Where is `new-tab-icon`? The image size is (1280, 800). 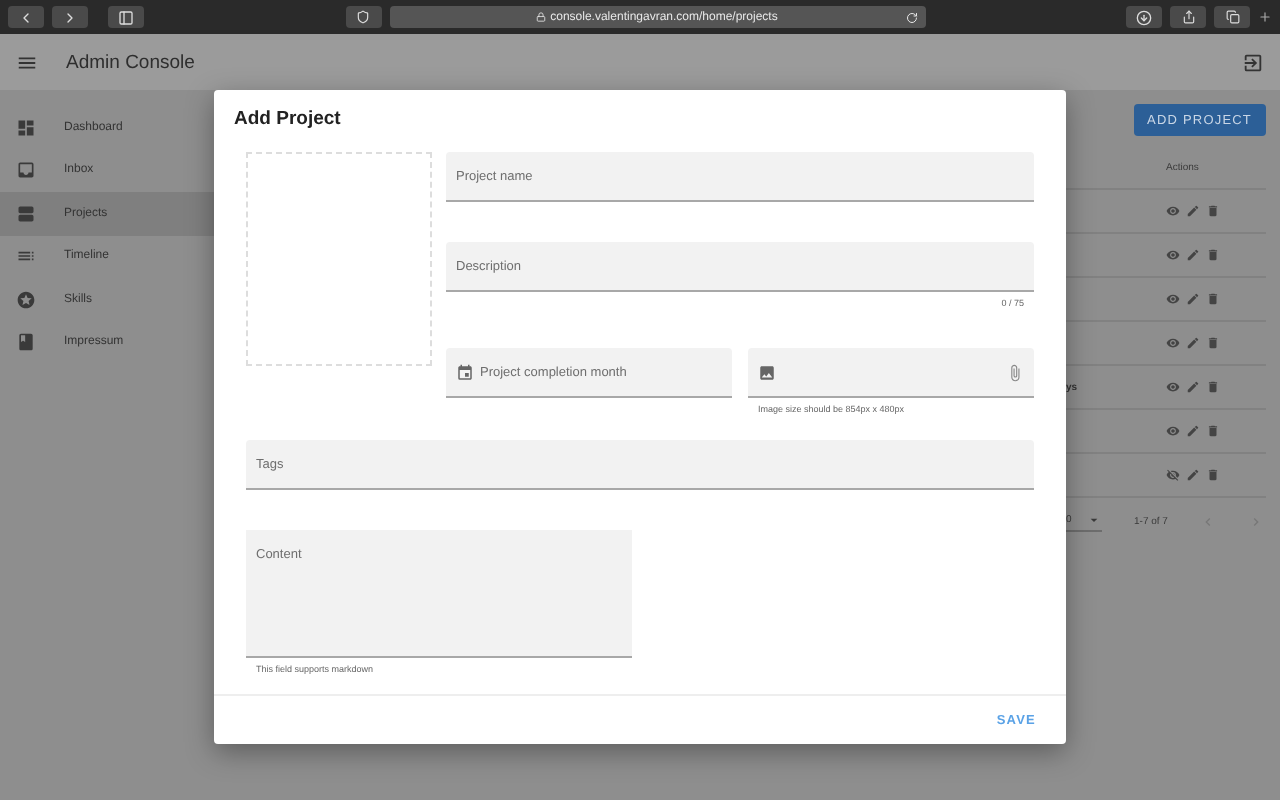 new-tab-icon is located at coordinates (1265, 17).